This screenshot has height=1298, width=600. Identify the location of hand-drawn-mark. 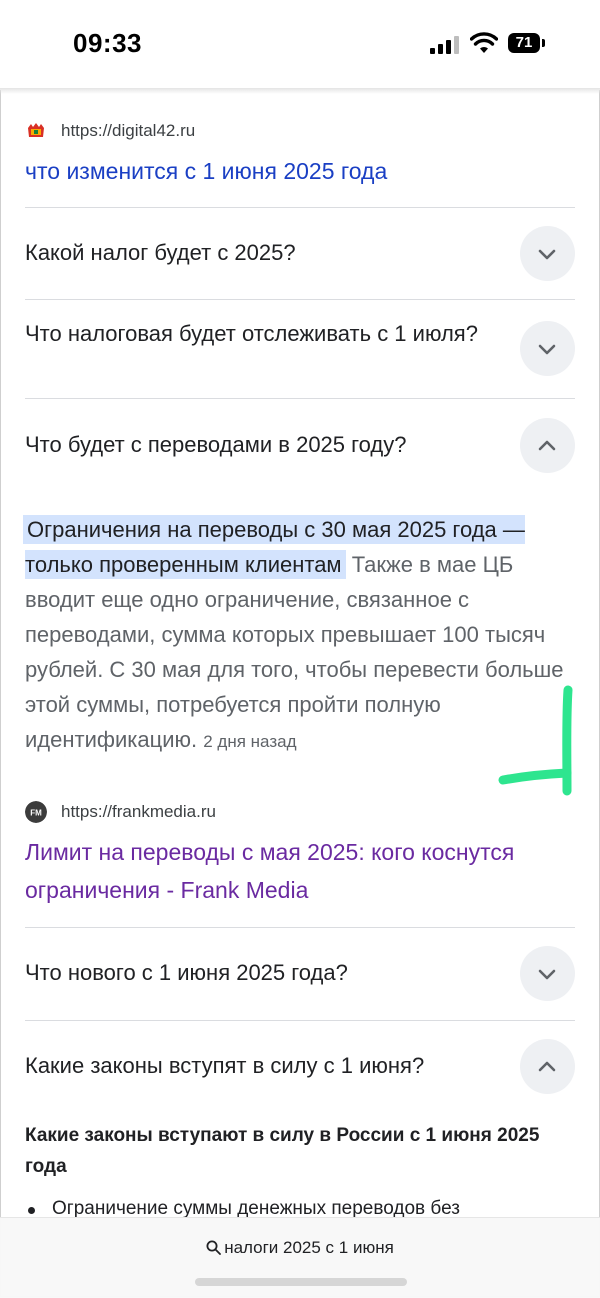
(535, 740).